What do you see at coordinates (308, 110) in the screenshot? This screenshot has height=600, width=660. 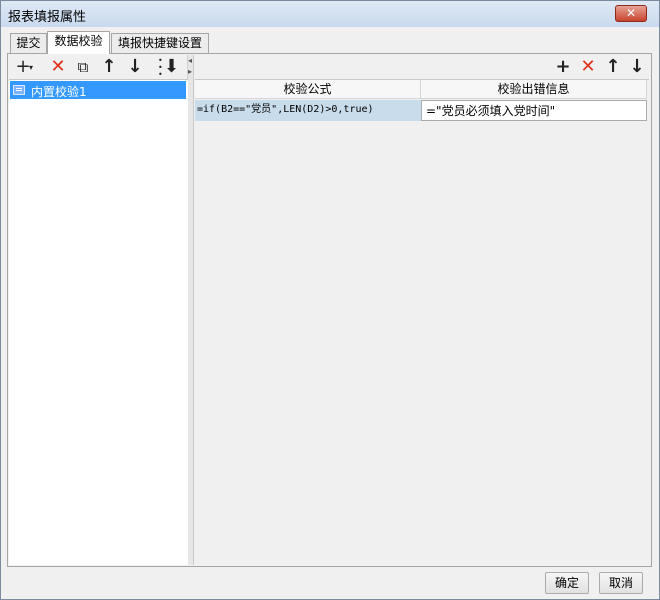 I see `formula-cell: =if(B2=="党员",LEN(D2)>0,true)` at bounding box center [308, 110].